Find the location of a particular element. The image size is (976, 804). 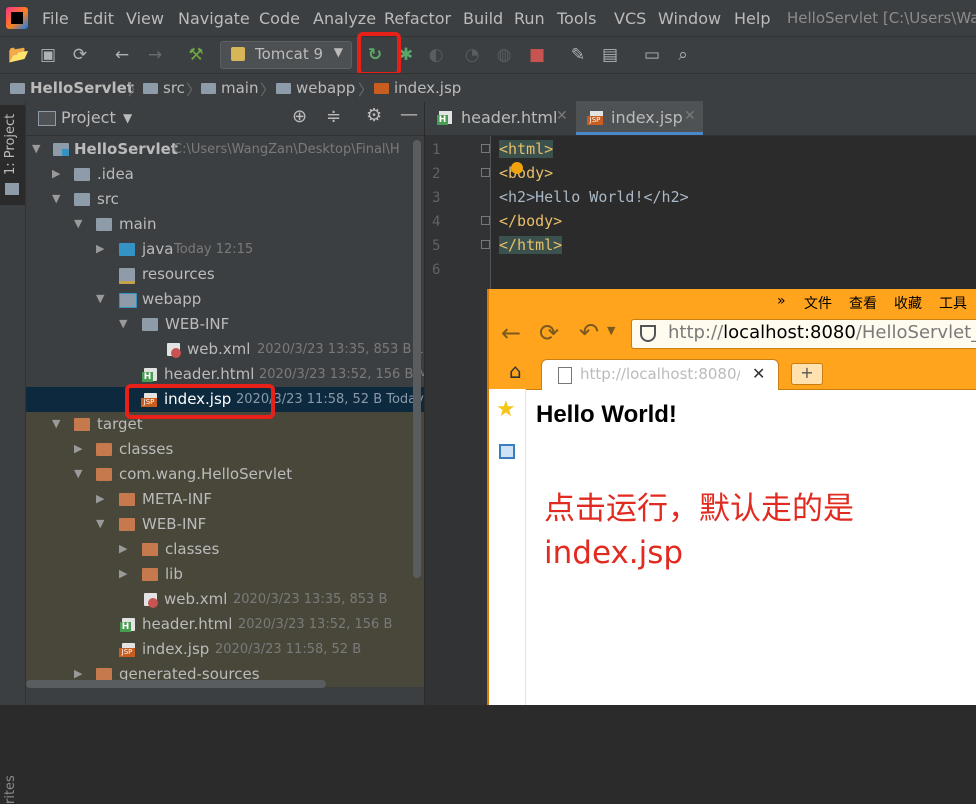

browser-menu-more: » is located at coordinates (781, 301).